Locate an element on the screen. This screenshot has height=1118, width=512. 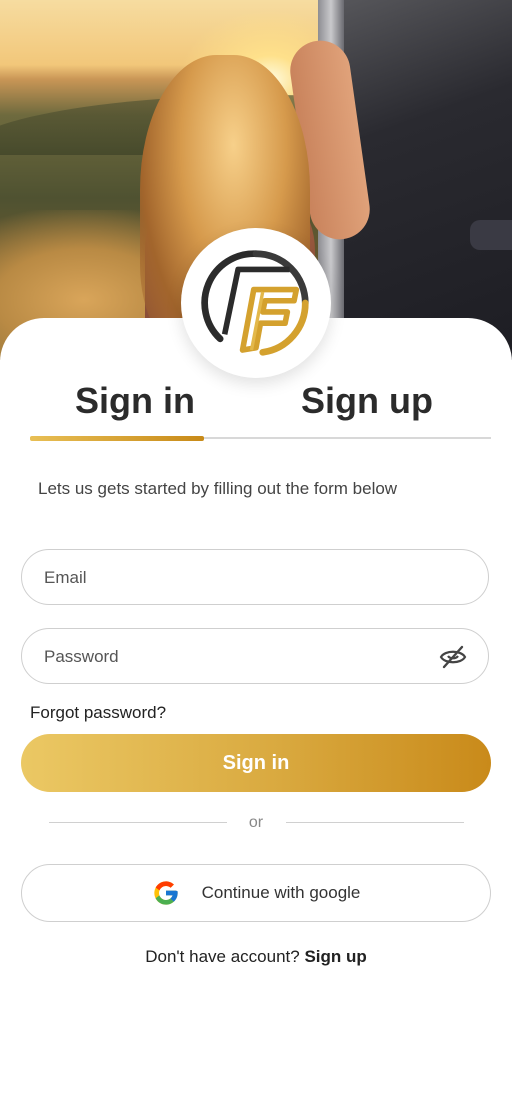
sign-in-button: Sign in is located at coordinates (256, 763).